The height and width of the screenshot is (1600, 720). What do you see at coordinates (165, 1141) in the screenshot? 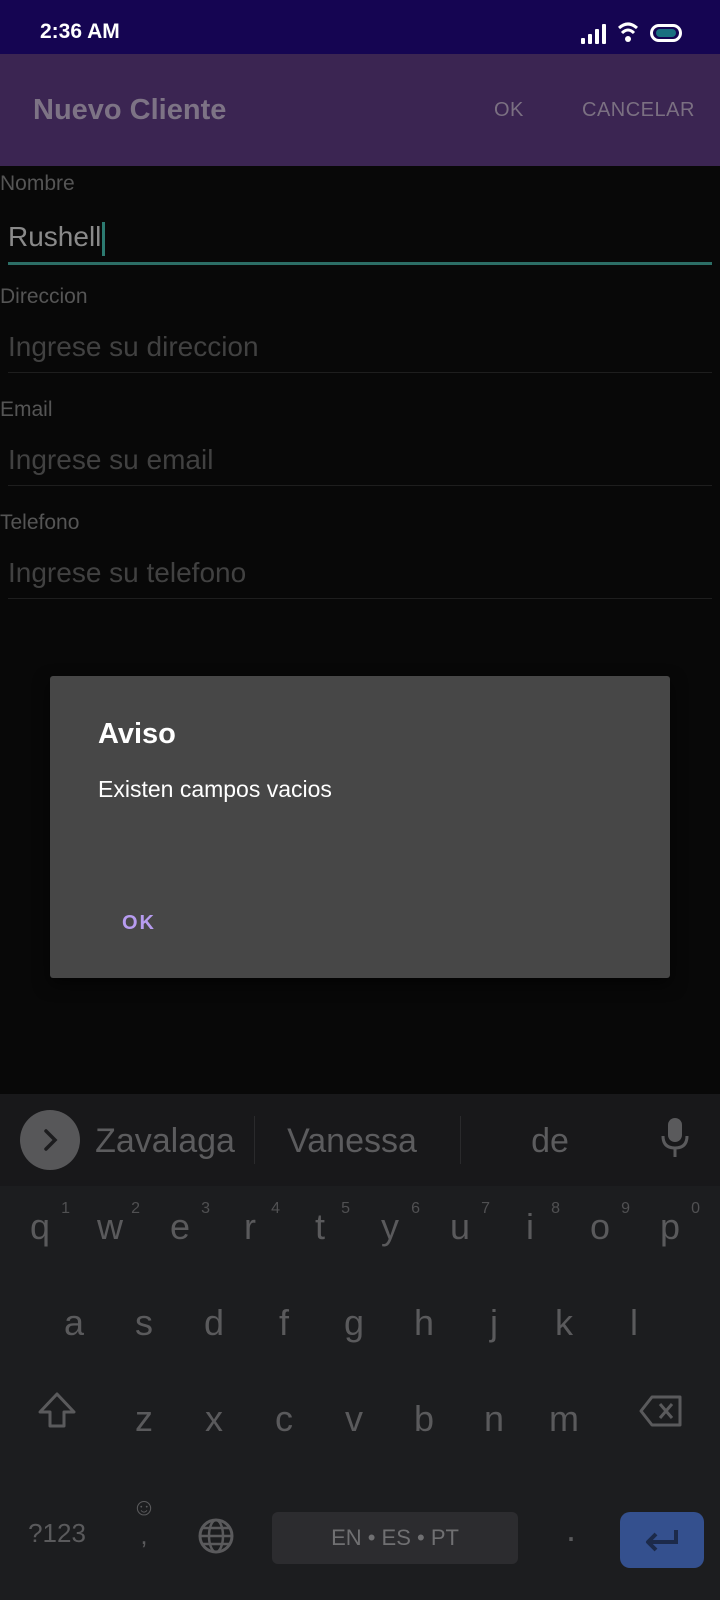
I see `suggestion-1: Zavalaga` at bounding box center [165, 1141].